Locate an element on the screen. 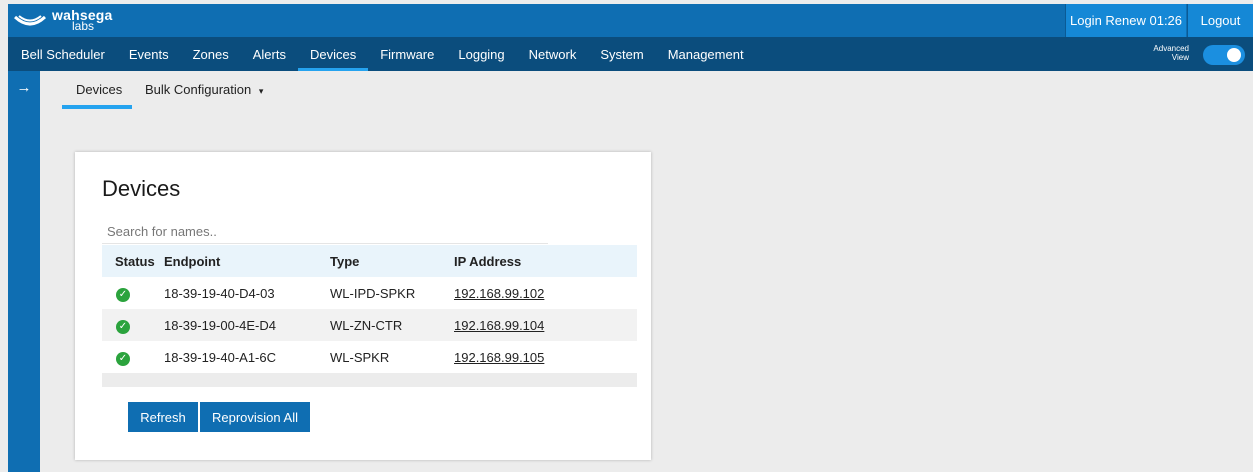  ip-address-link: 192.168.99.105 is located at coordinates (499, 357).